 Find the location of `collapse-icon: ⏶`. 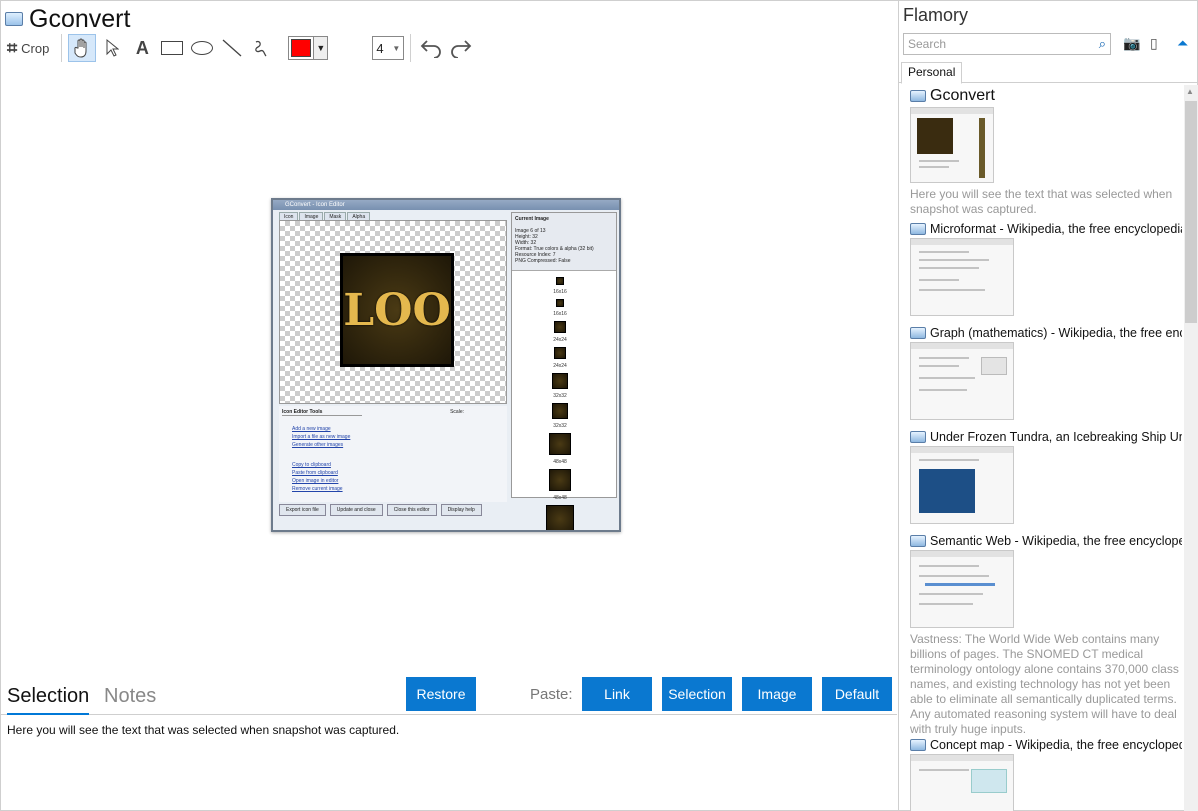

collapse-icon: ⏶ is located at coordinates (1182, 43).